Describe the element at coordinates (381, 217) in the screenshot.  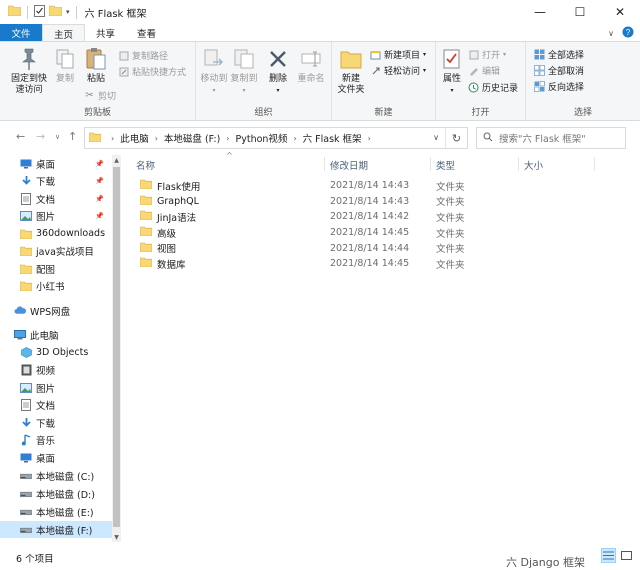
I see `file-row: JinJa语法 2021/8/14 14:42 文件夹` at that location.